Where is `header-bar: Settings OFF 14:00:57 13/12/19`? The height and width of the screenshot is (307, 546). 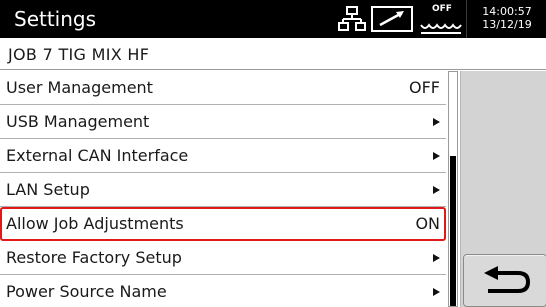 header-bar: Settings OFF 14:00:57 13/12/19 is located at coordinates (273, 19).